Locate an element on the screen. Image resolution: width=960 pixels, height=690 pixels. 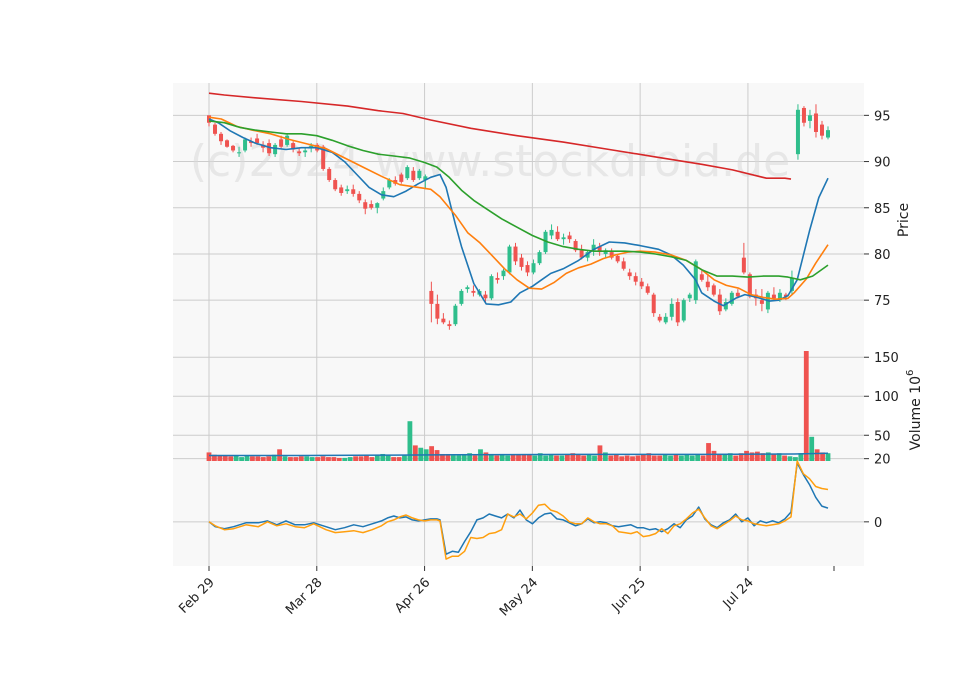
volume-axis-exponent: 6 is located at coordinates (910, 373).